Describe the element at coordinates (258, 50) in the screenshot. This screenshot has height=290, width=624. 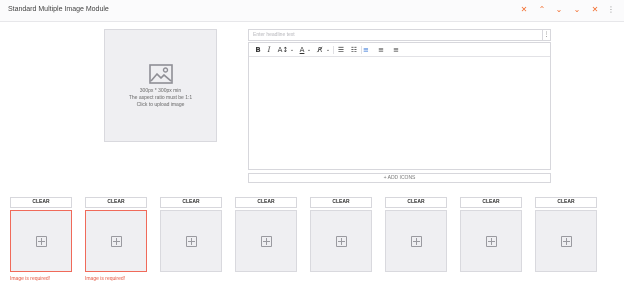
I see `bold-button: B` at that location.